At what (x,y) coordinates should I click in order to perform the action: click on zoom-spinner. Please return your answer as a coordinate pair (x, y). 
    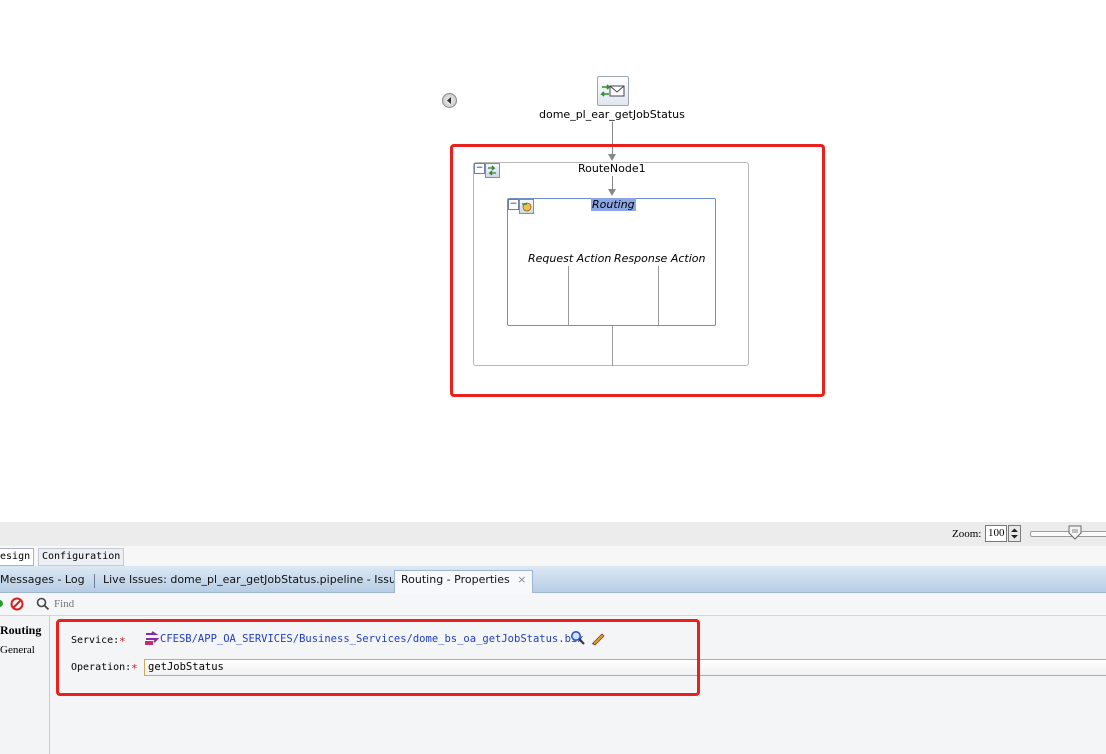
    Looking at the image, I should click on (1014, 533).